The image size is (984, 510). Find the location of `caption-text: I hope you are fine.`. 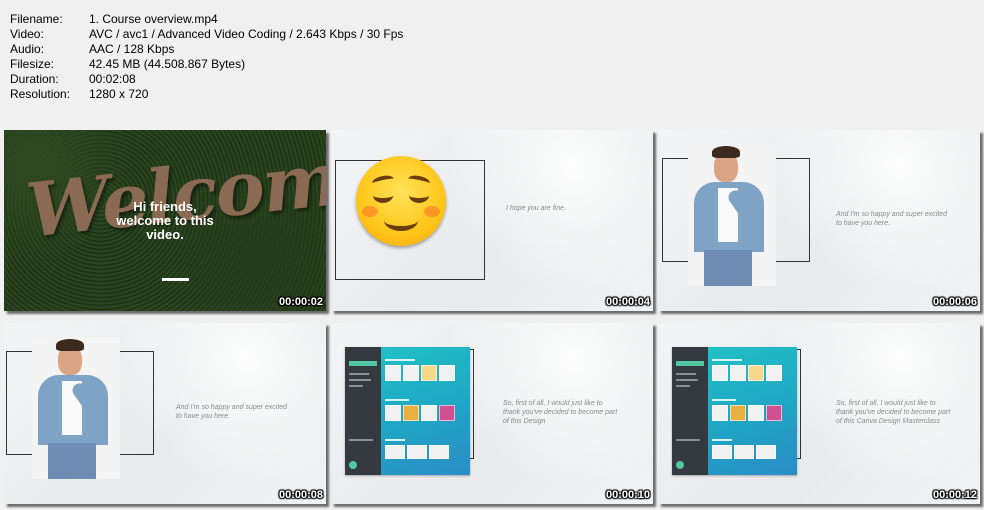

caption-text: I hope you are fine. is located at coordinates (536, 208).